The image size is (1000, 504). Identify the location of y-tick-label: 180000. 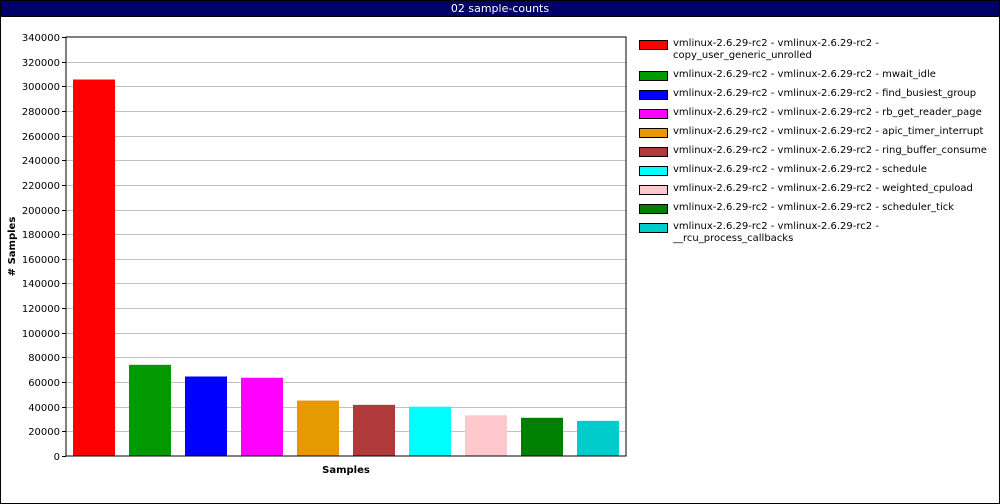
(41, 235).